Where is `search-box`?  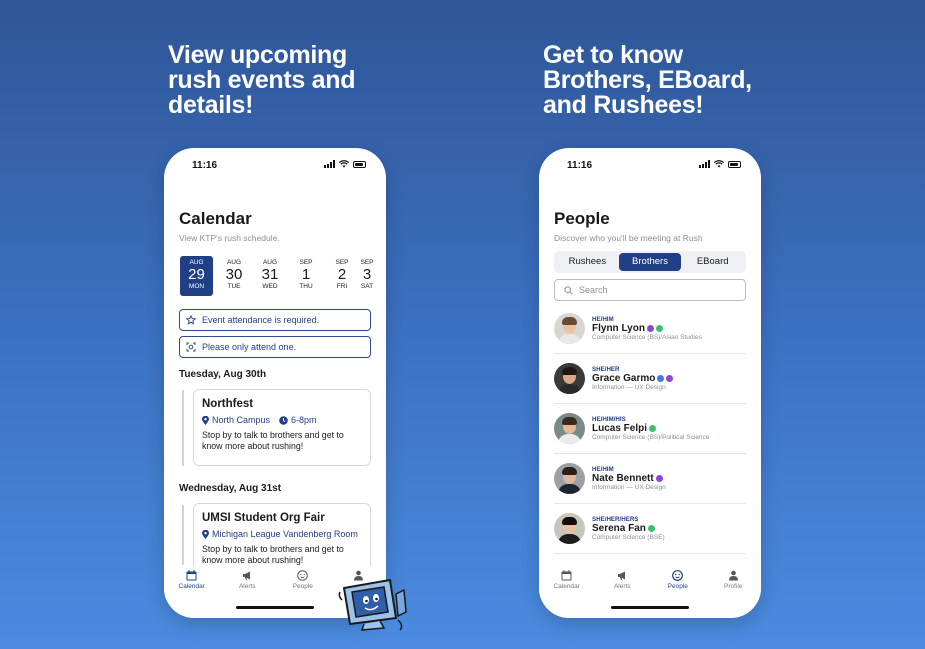
search-box is located at coordinates (650, 290).